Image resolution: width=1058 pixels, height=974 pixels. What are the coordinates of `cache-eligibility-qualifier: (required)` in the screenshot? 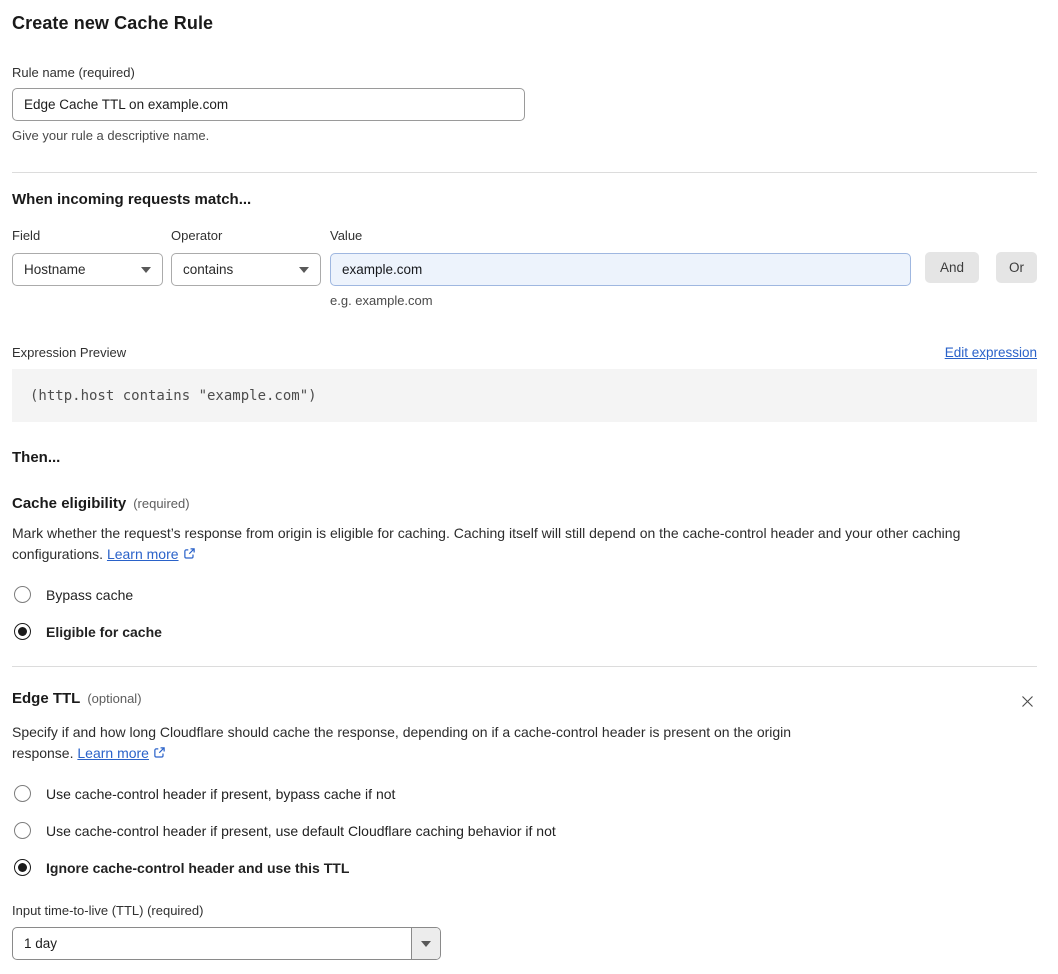 It's located at (161, 503).